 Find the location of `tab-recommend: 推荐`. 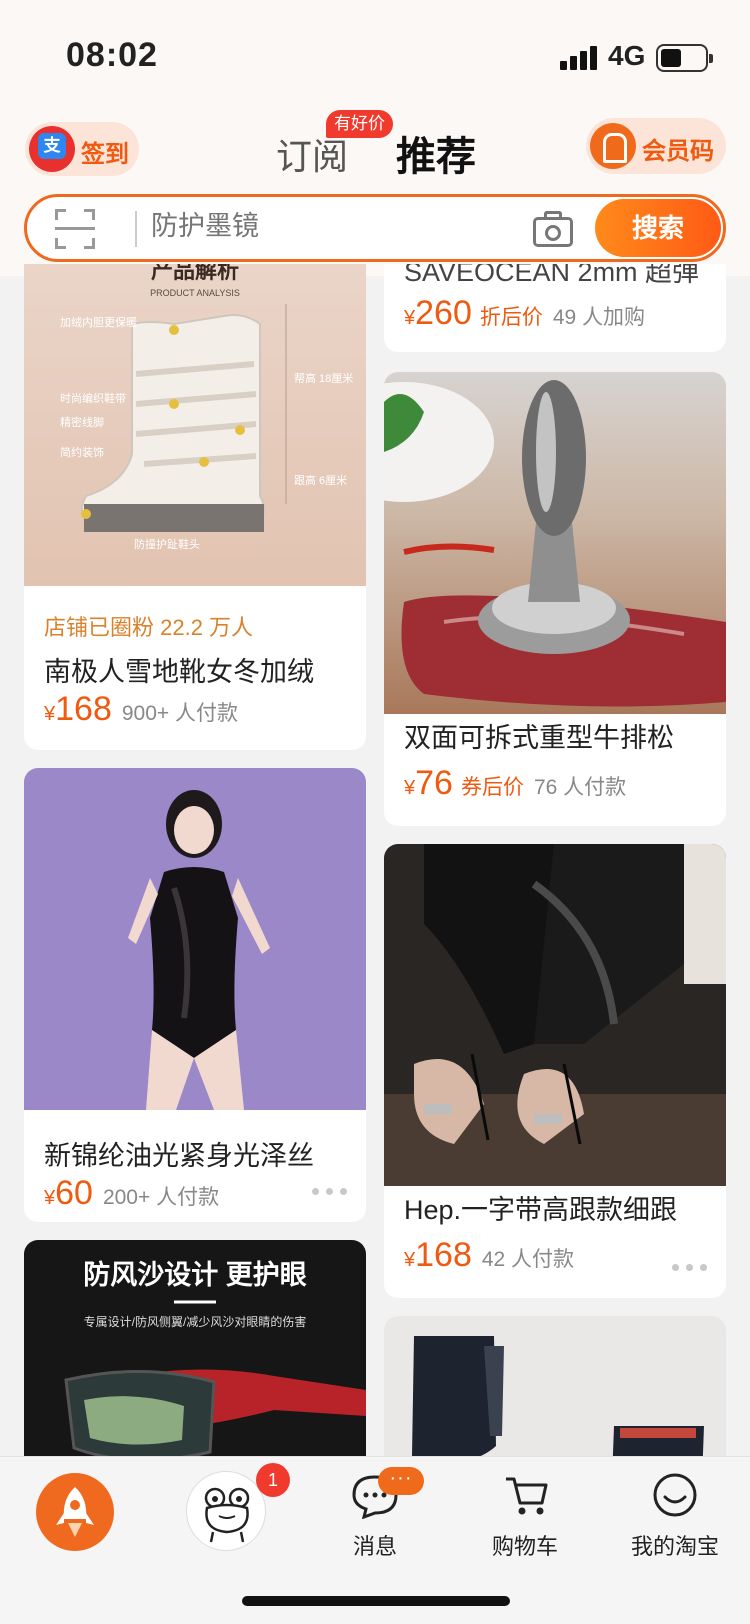

tab-recommend: 推荐 is located at coordinates (436, 153).